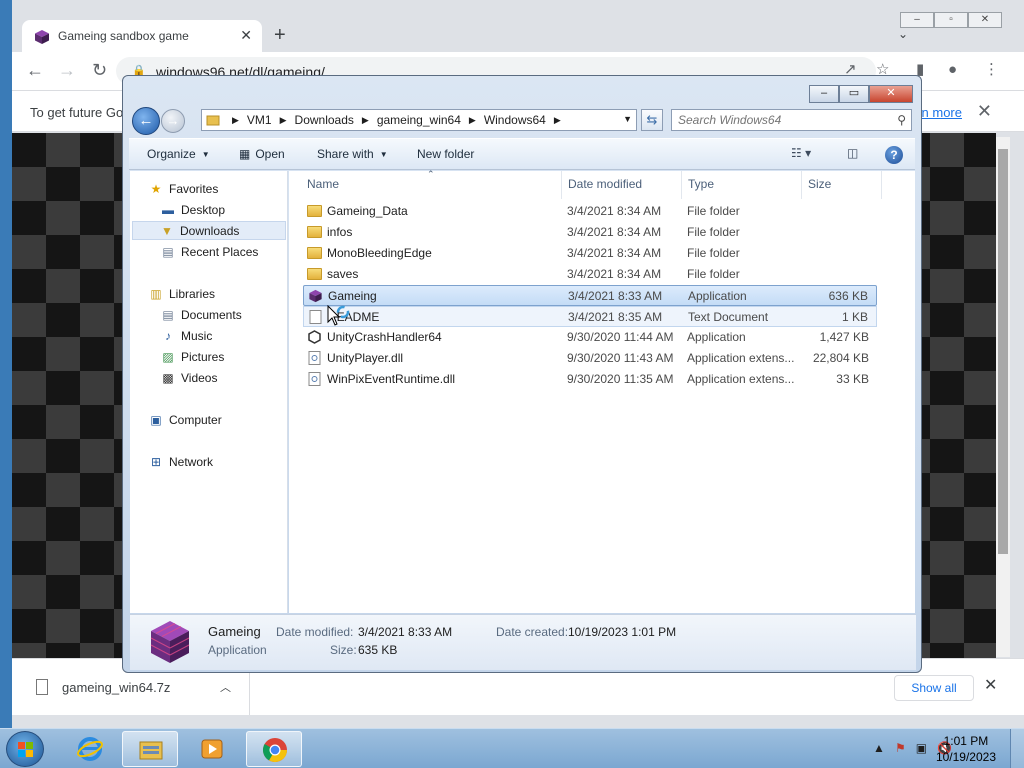 This screenshot has height=768, width=1024. Describe the element at coordinates (1003, 351) in the screenshot. I see `scrollbar-thumb` at that location.